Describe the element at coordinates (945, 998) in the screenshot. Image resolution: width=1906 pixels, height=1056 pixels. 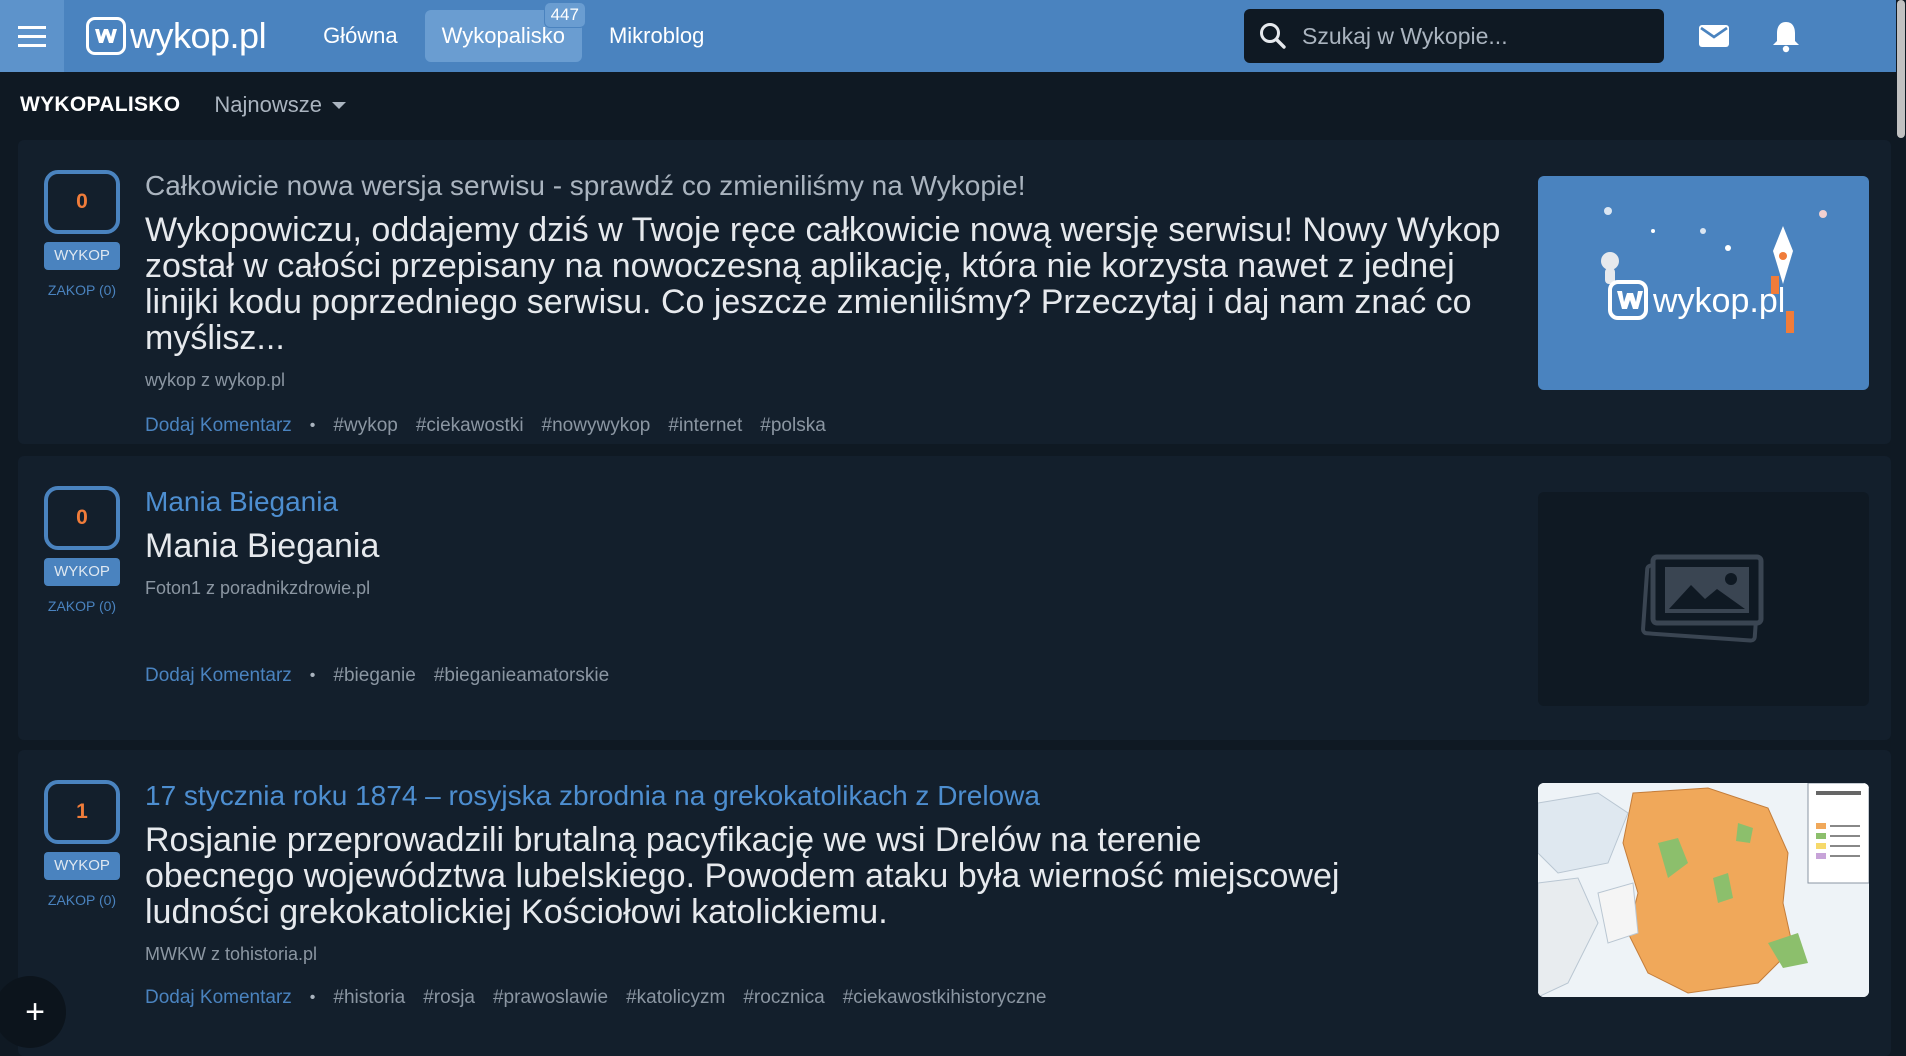
I see `tag-link: #ciekawostkihistoryczne` at that location.